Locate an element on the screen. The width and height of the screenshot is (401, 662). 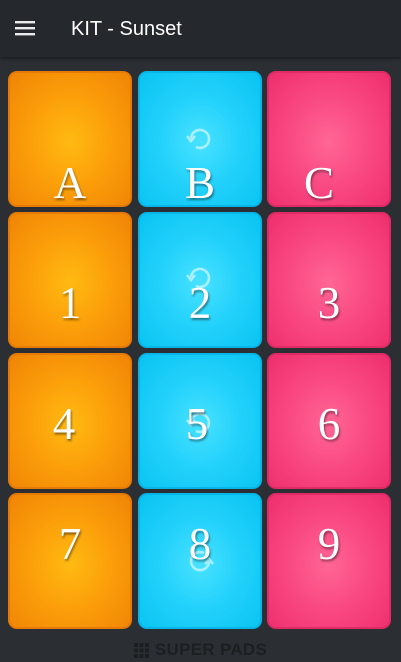
pad-label: 9 is located at coordinates (329, 544).